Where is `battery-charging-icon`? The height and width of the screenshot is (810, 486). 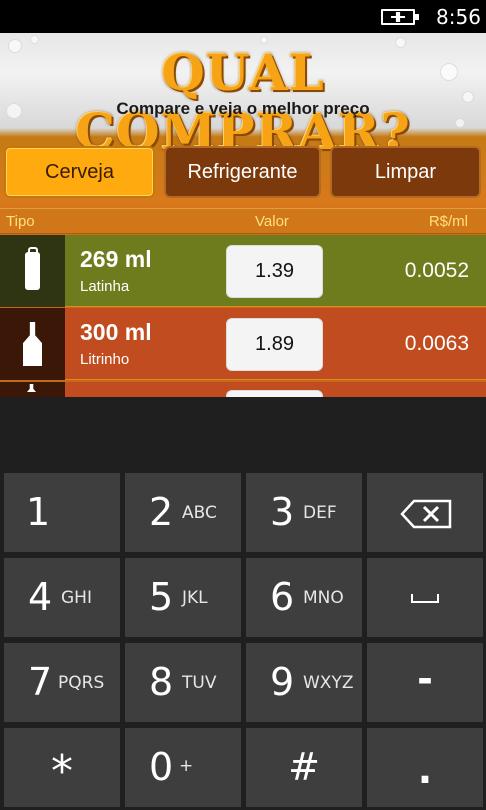
battery-charging-icon is located at coordinates (400, 17).